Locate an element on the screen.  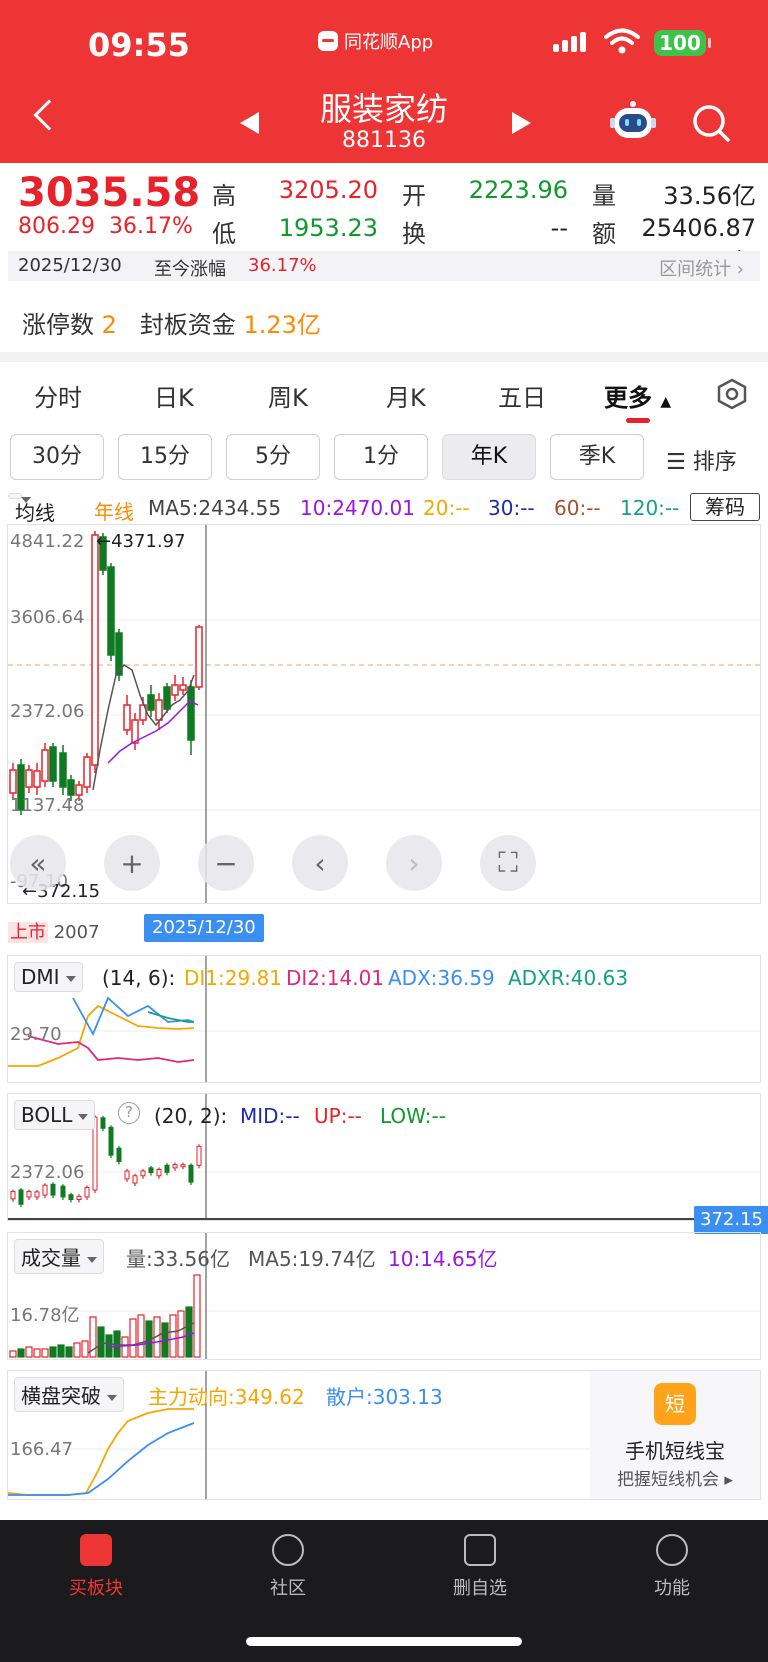
boll-selector: BOLL is located at coordinates (55, 1115).